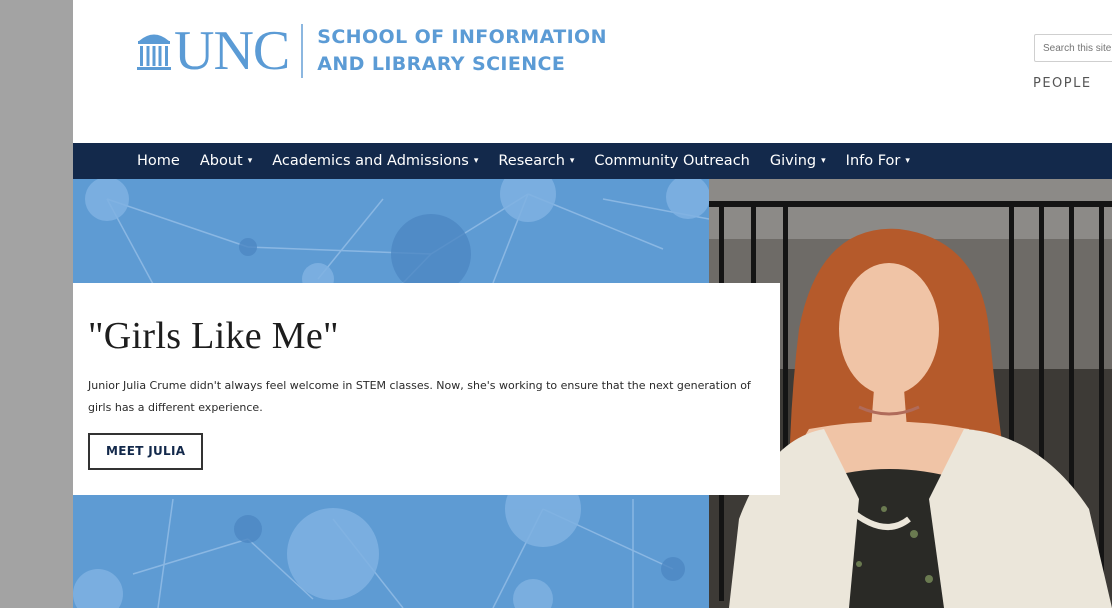 This screenshot has height=608, width=1112. I want to click on hero-title: "Girls Like Me", so click(213, 336).